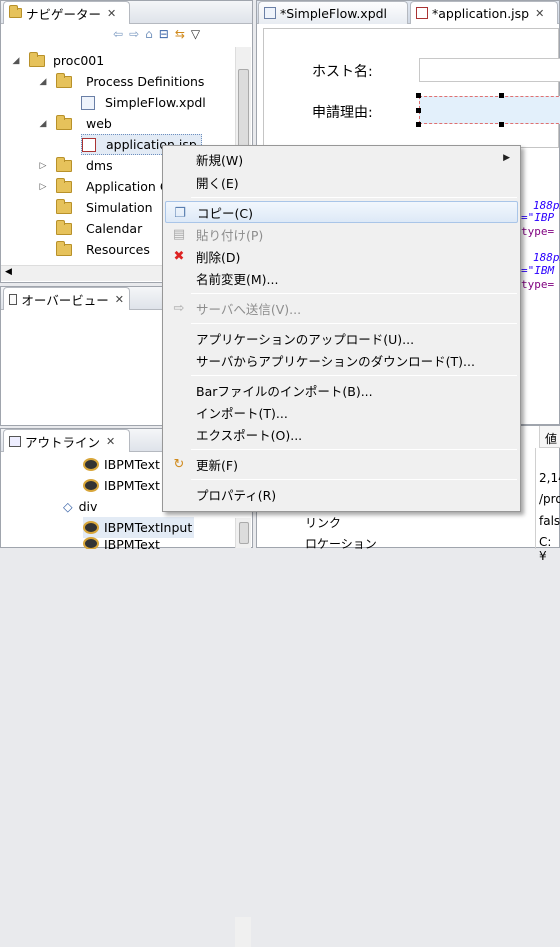 The image size is (560, 947). I want to click on delete-icon: ✖, so click(179, 256).